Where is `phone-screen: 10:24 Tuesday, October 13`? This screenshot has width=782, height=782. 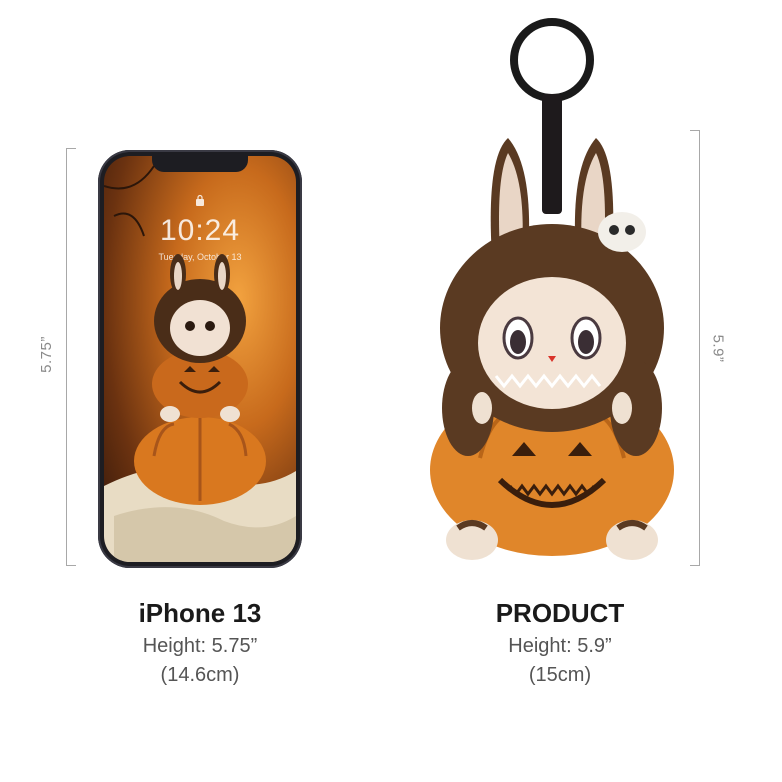 phone-screen: 10:24 Tuesday, October 13 is located at coordinates (200, 359).